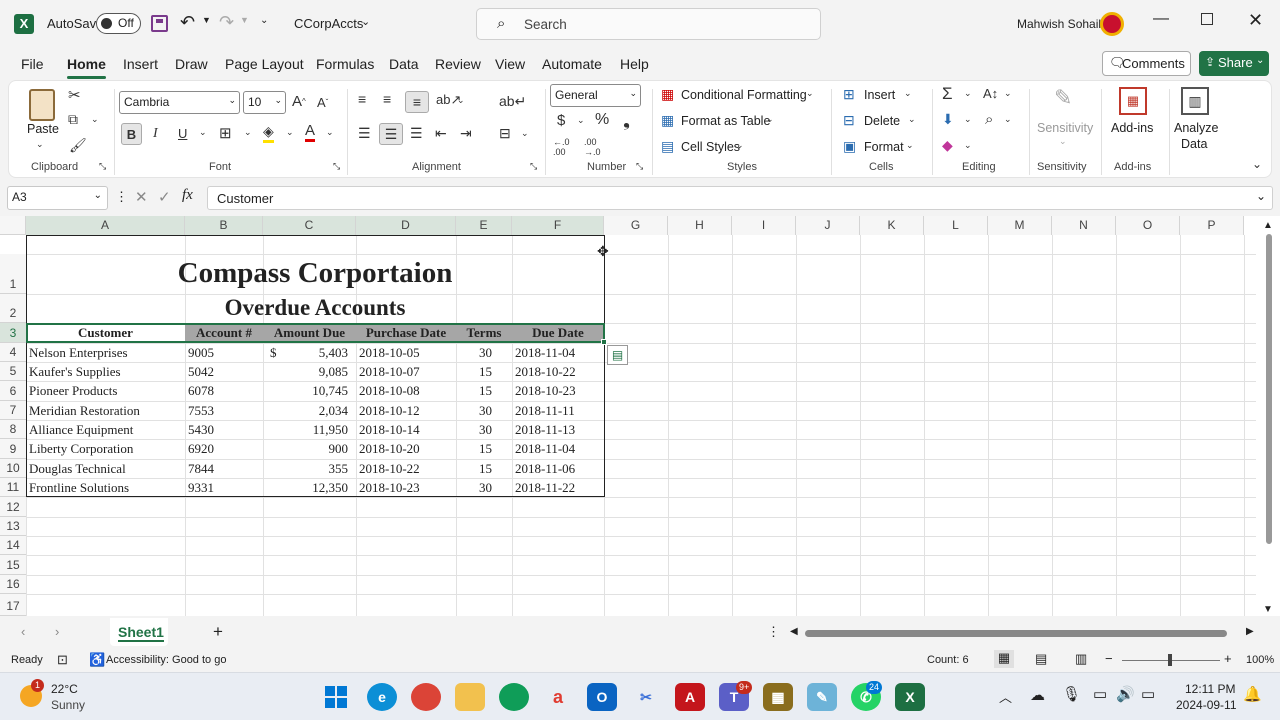 This screenshot has width=1280, height=720. I want to click on row-header-11: 12, so click(13, 507).